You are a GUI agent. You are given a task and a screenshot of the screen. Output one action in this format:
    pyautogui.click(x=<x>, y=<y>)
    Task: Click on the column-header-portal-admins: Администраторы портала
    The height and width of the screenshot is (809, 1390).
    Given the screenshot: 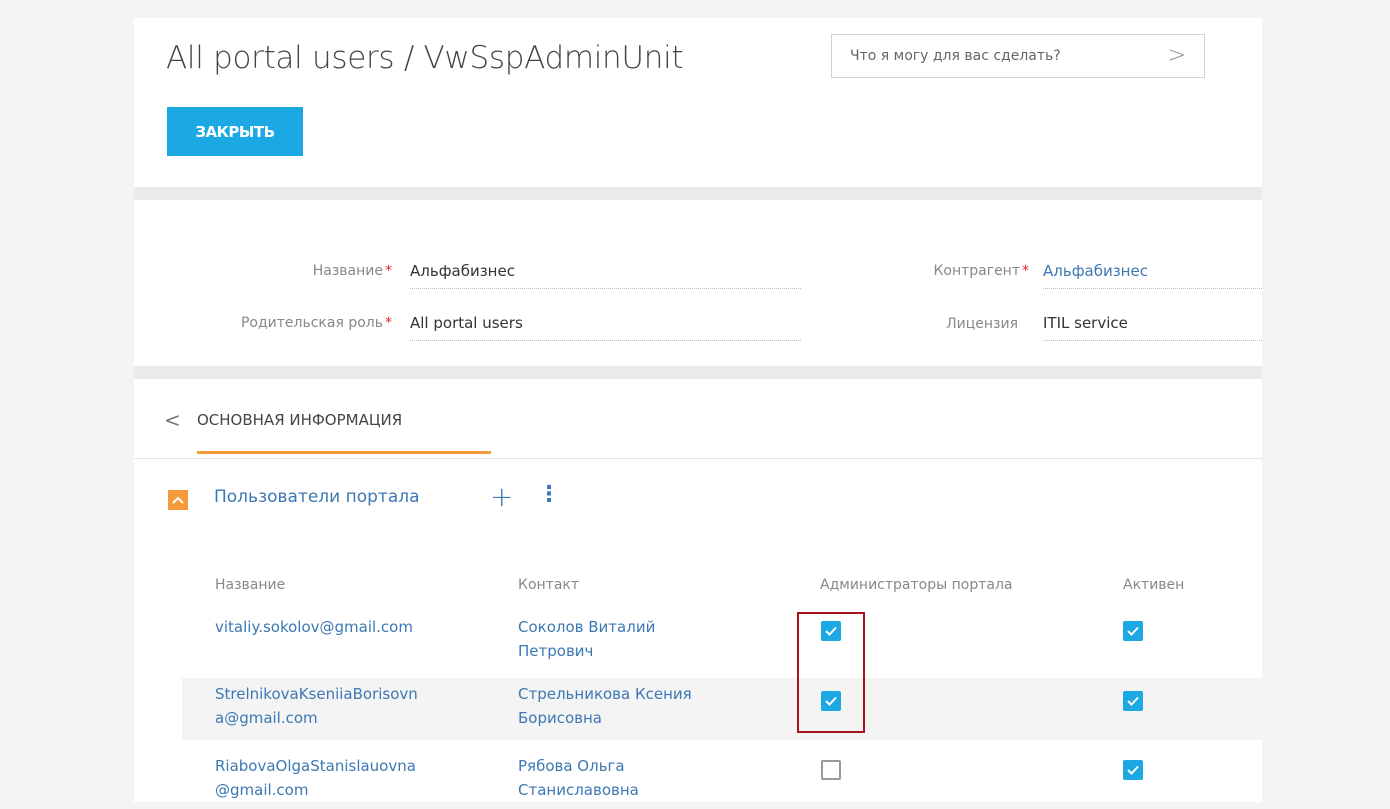 What is the action you would take?
    pyautogui.click(x=916, y=585)
    